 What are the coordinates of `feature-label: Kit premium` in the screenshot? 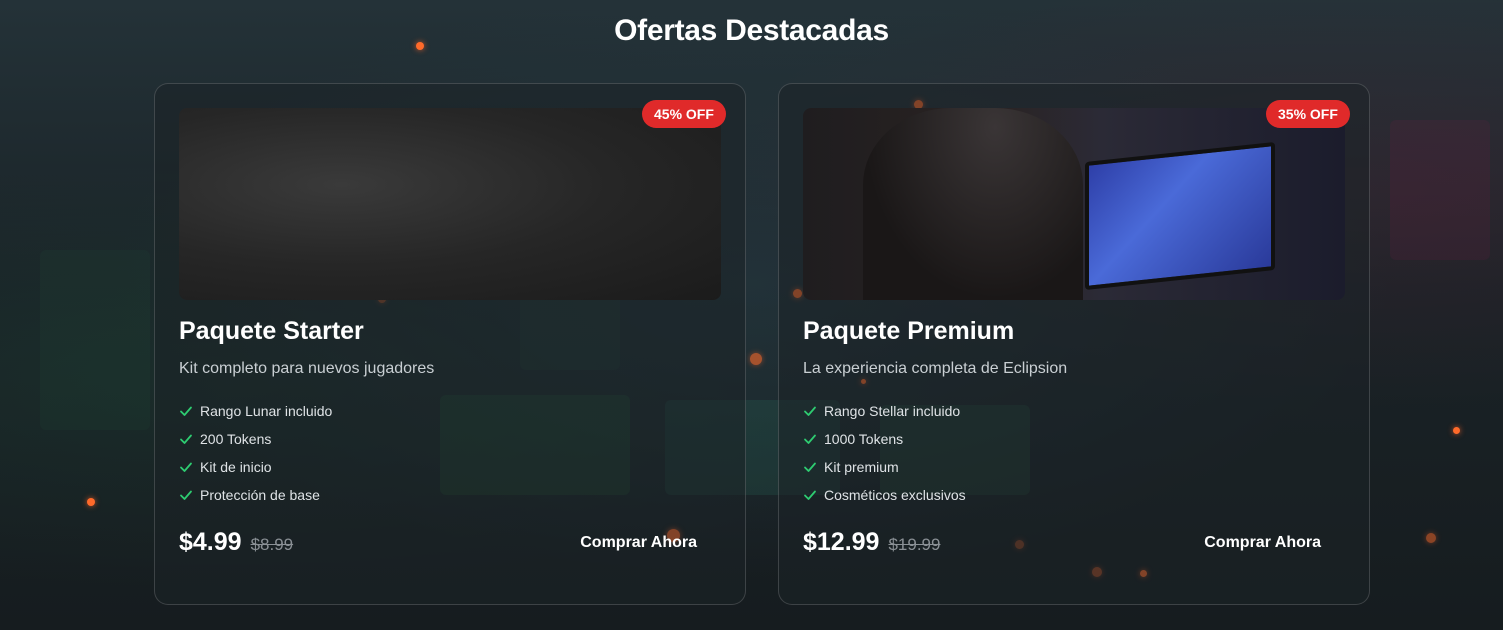 It's located at (861, 467).